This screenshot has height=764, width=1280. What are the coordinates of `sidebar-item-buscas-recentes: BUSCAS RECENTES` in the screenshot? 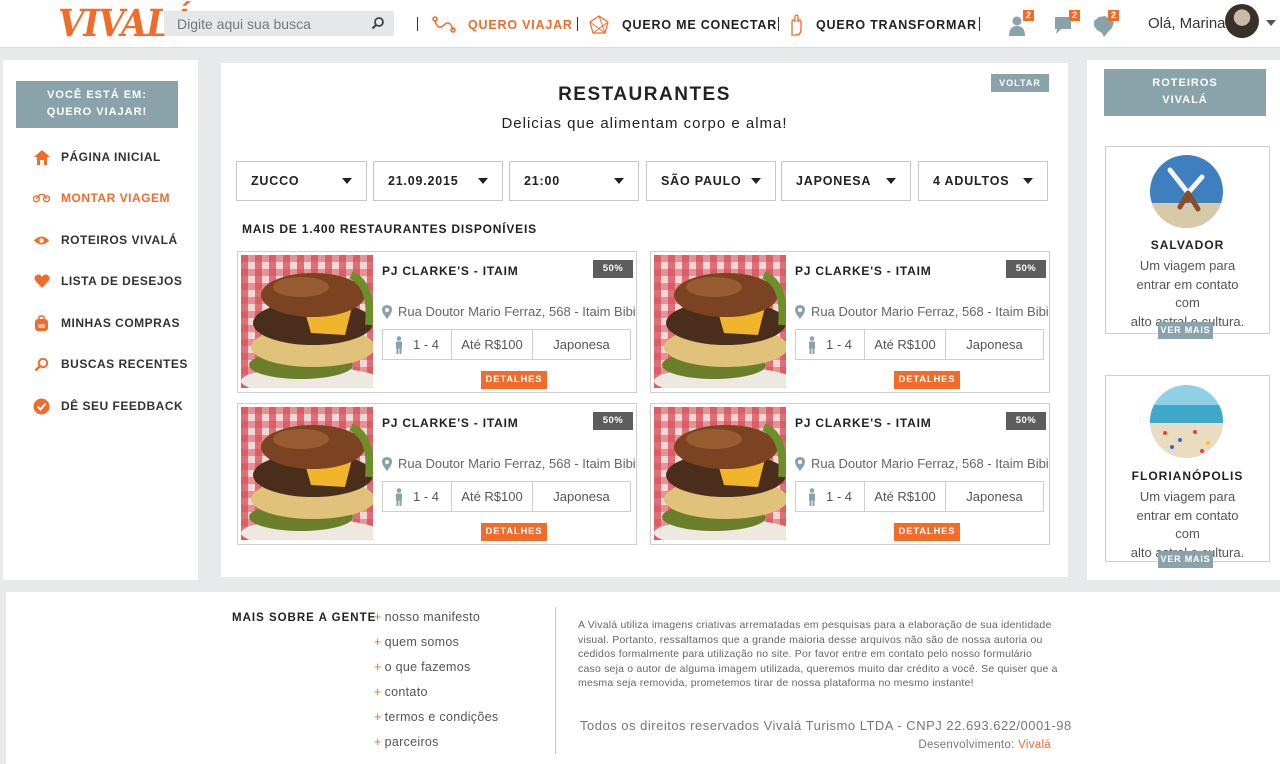 It's located at (110, 364).